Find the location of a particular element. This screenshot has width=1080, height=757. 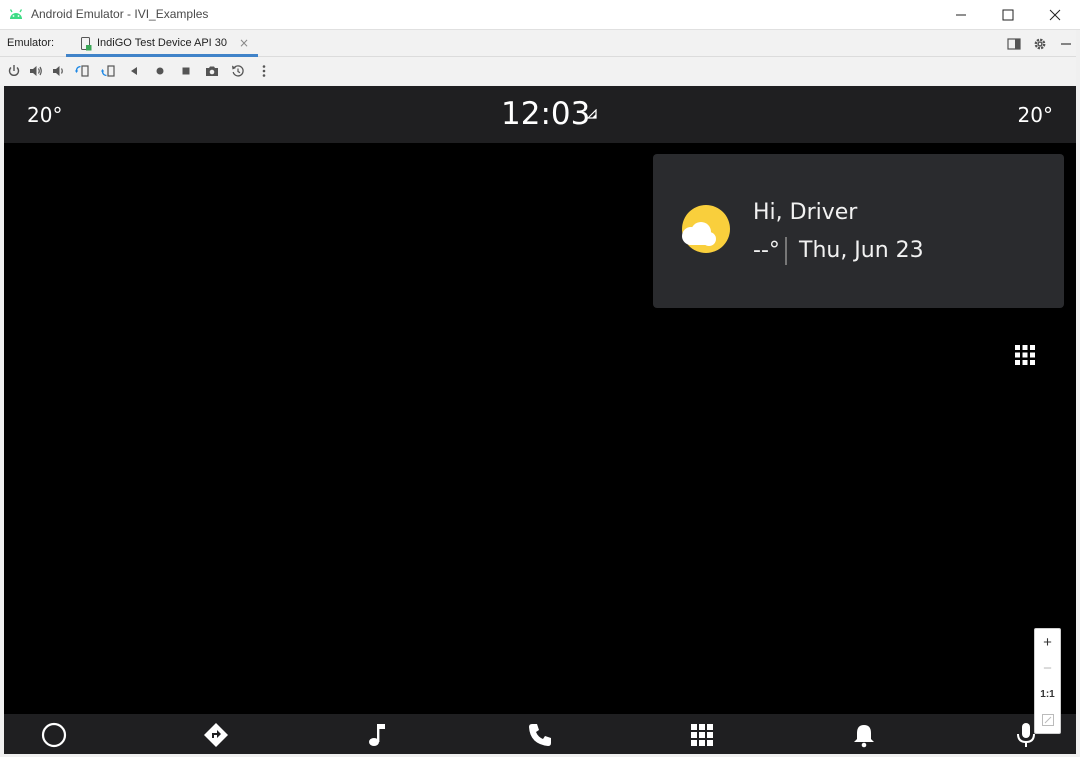

tab-close-icon: × is located at coordinates (244, 43).